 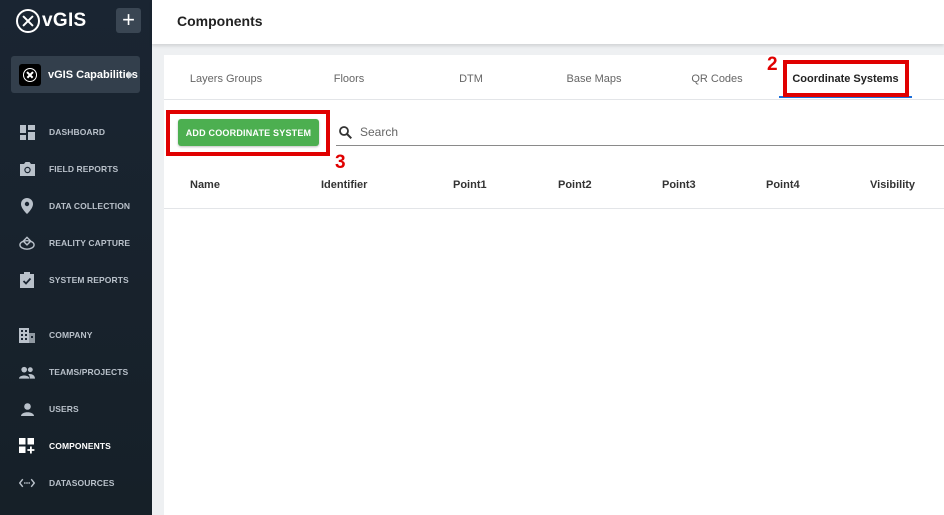 What do you see at coordinates (679, 185) in the screenshot?
I see `column-header-point3: Point3` at bounding box center [679, 185].